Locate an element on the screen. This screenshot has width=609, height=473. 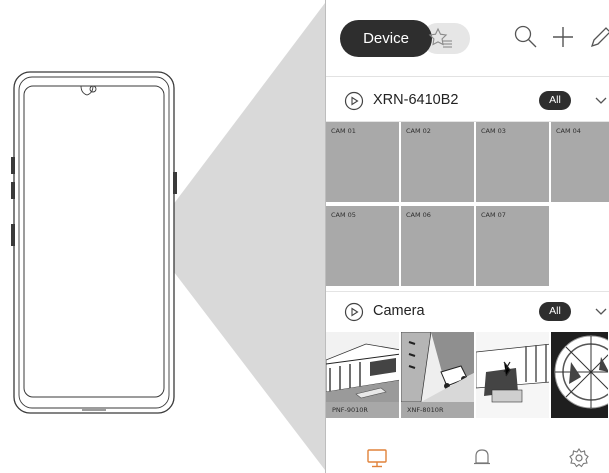
camera-name: PNF-9010R is located at coordinates (362, 410).